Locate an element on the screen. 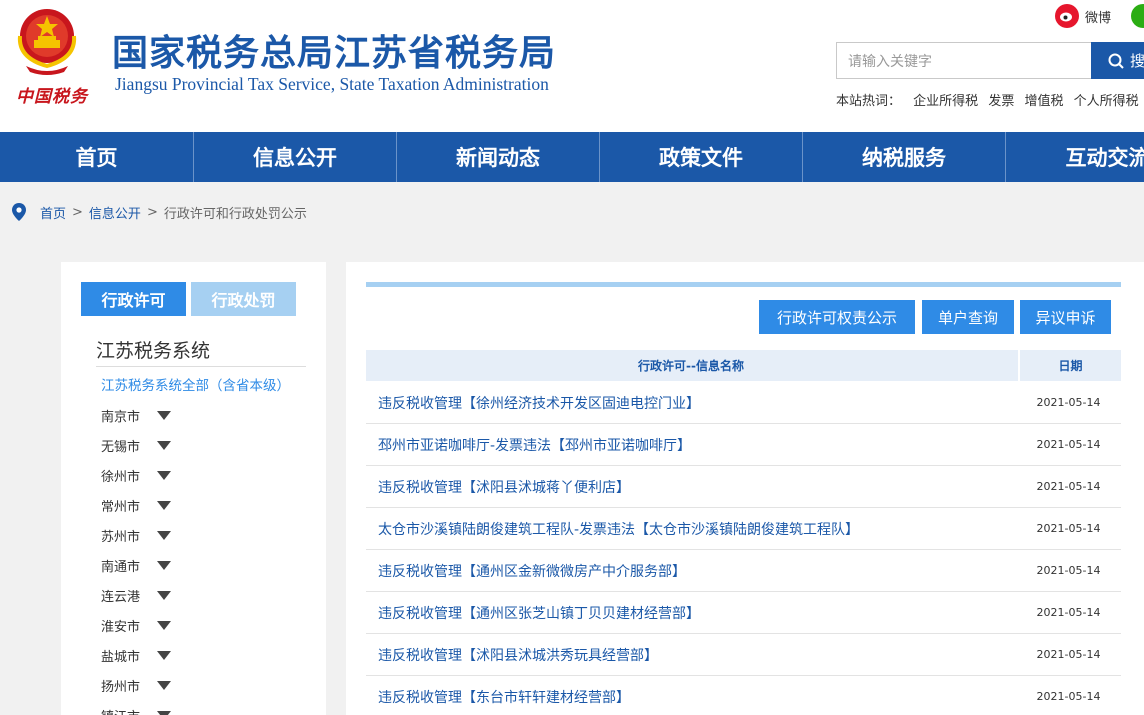  record-title-link: 太仓市沙溪镇陆朗俊建筑工程队-发票违法【太仓市沙溪镇陆朗俊建筑工程队】 is located at coordinates (691, 529).